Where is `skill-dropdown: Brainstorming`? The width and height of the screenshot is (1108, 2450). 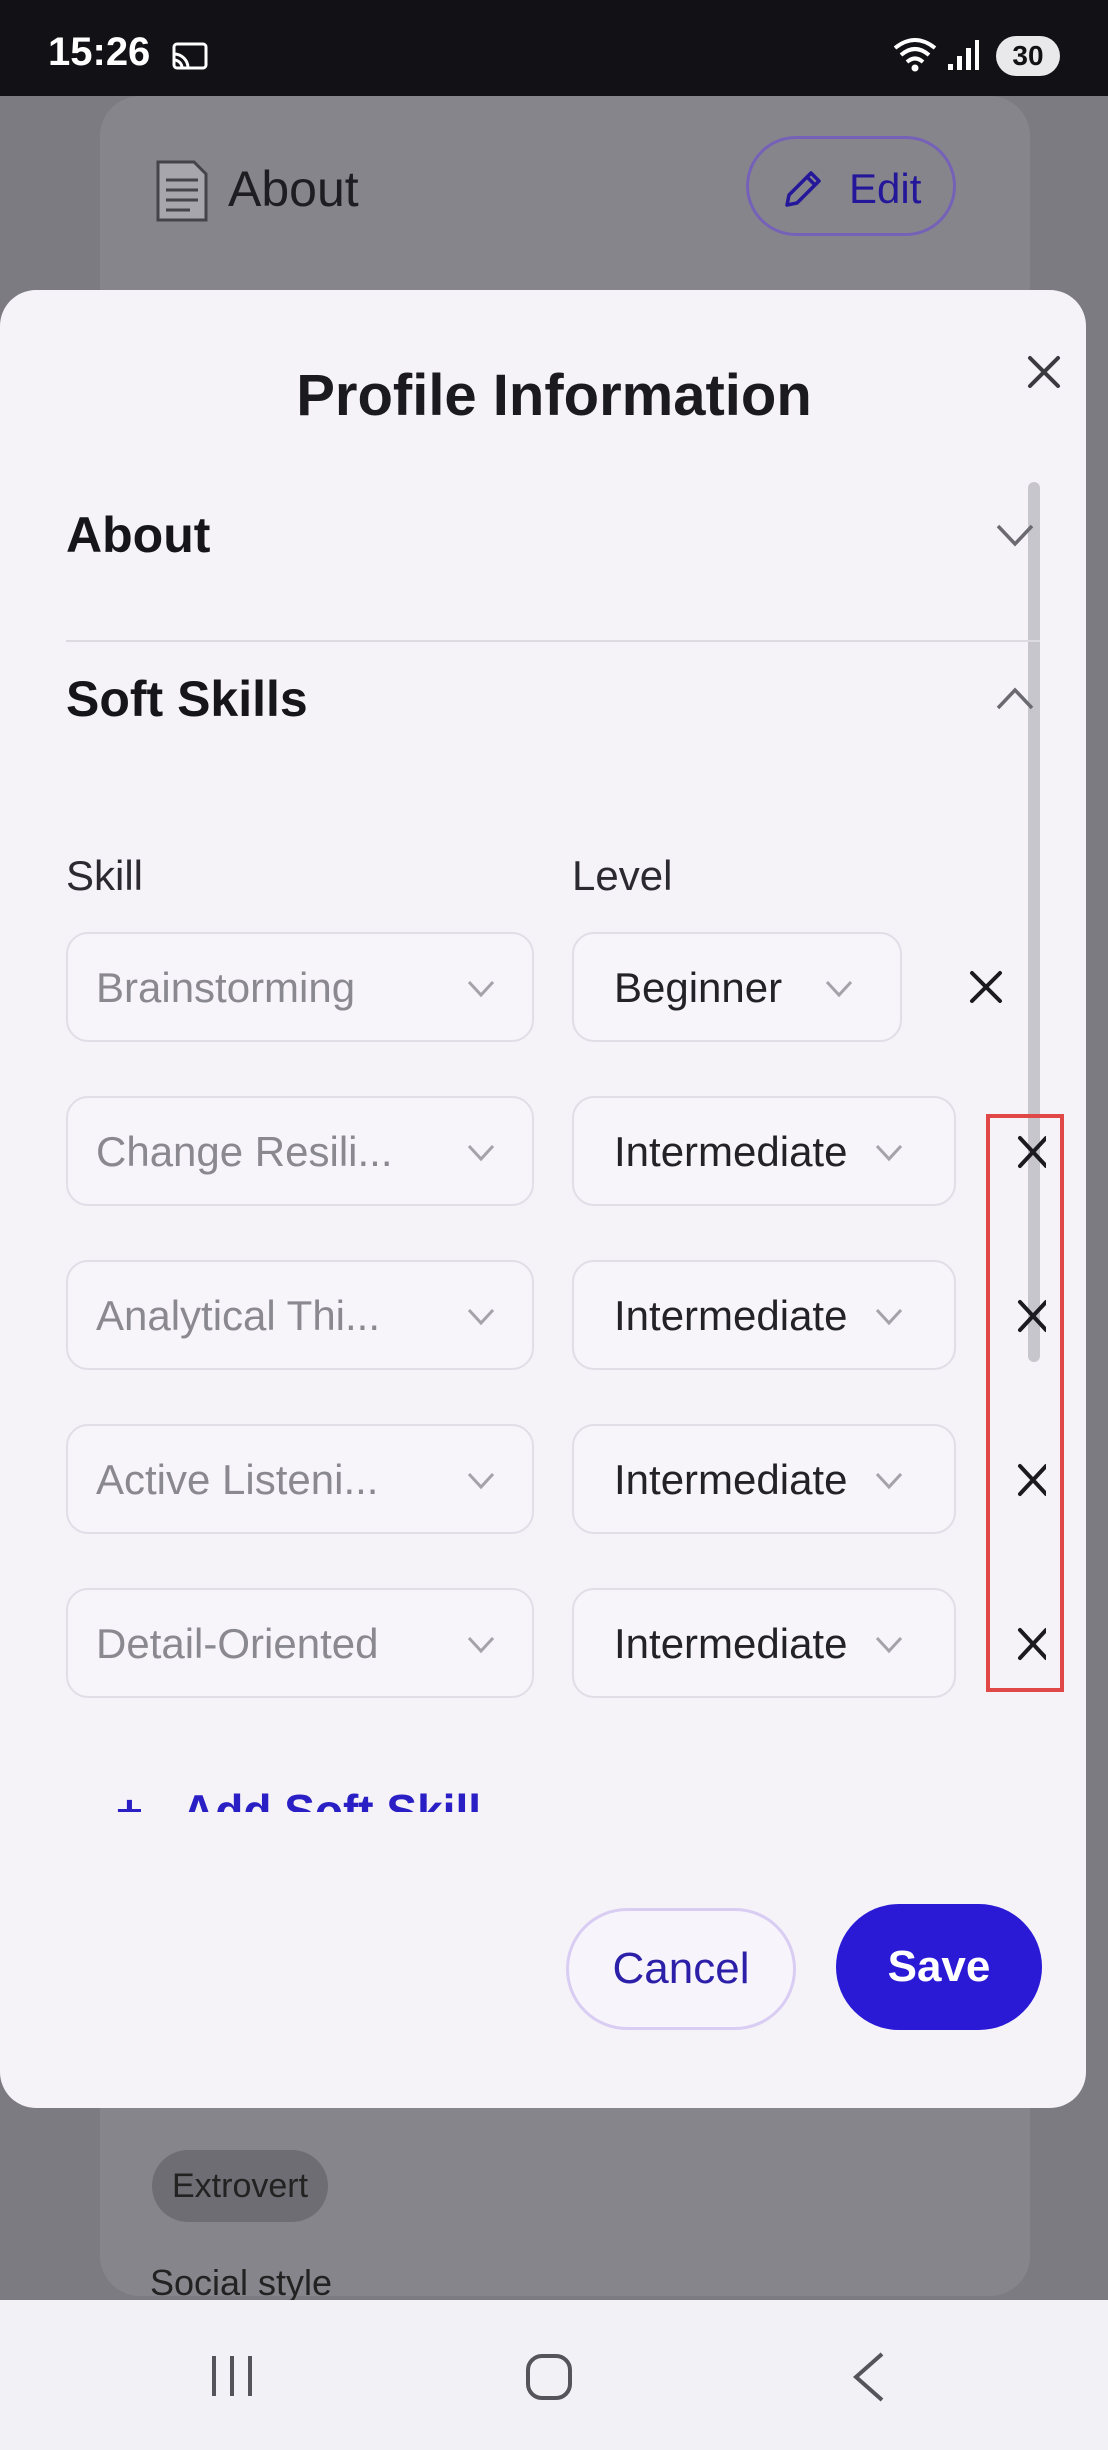 skill-dropdown: Brainstorming is located at coordinates (300, 987).